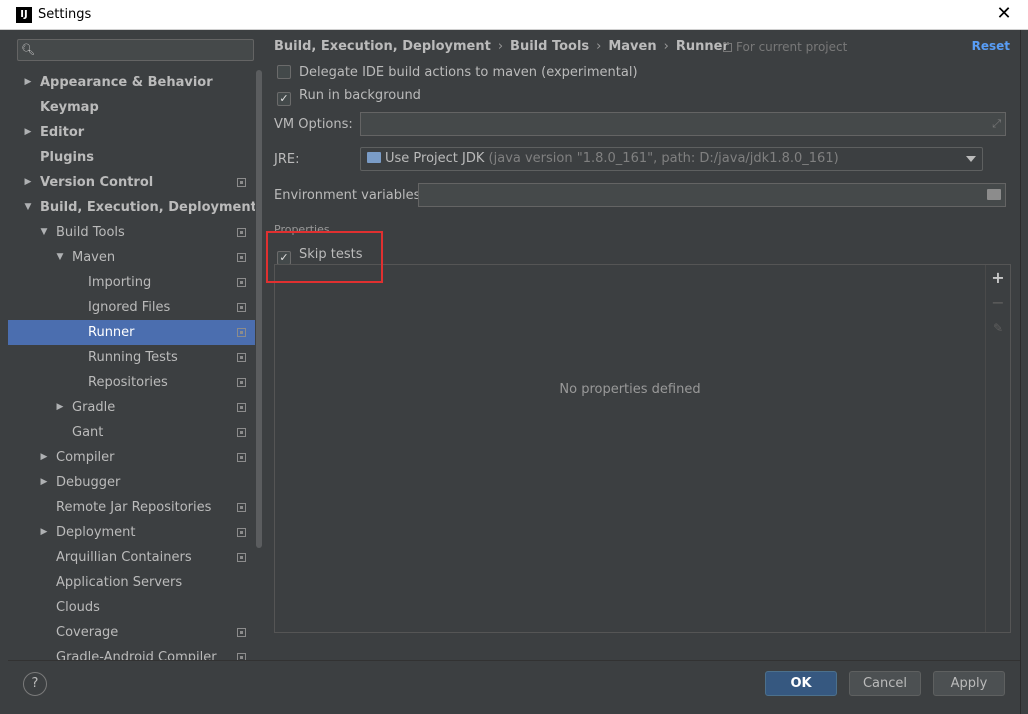 Image resolution: width=1028 pixels, height=714 pixels. What do you see at coordinates (135, 132) in the screenshot?
I see `sidebar-item-editor: ▶ Editor` at bounding box center [135, 132].